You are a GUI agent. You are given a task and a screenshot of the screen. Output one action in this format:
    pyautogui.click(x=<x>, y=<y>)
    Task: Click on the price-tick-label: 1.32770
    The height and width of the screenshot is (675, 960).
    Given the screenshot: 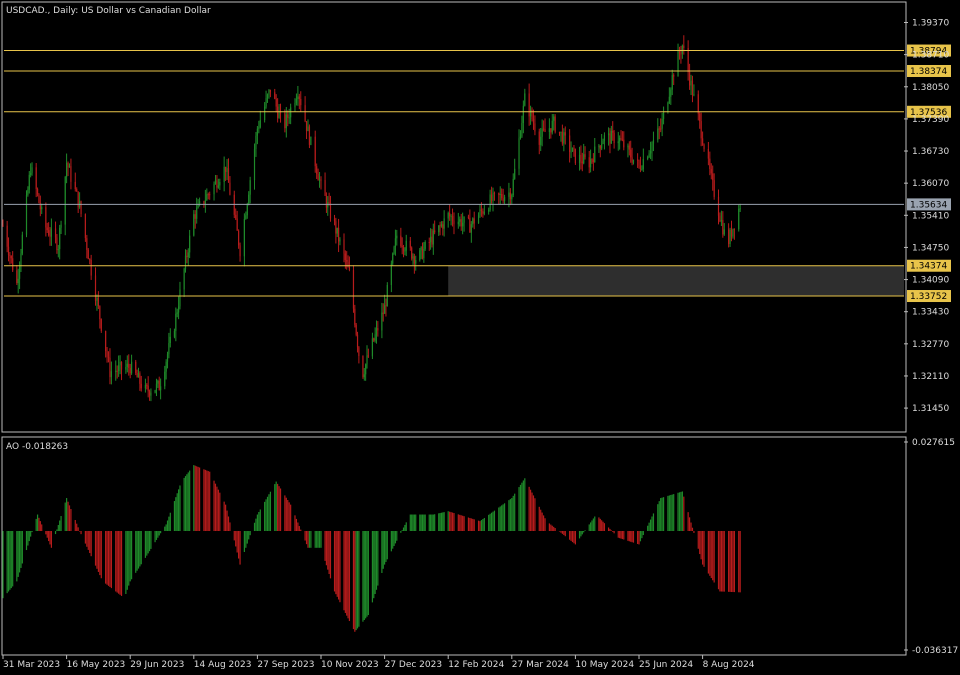 What is the action you would take?
    pyautogui.click(x=930, y=345)
    